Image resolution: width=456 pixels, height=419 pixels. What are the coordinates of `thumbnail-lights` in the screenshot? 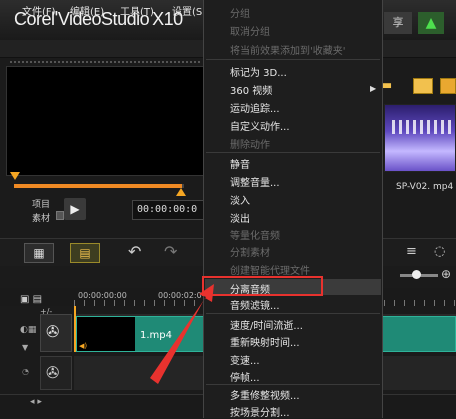 It's located at (422, 127).